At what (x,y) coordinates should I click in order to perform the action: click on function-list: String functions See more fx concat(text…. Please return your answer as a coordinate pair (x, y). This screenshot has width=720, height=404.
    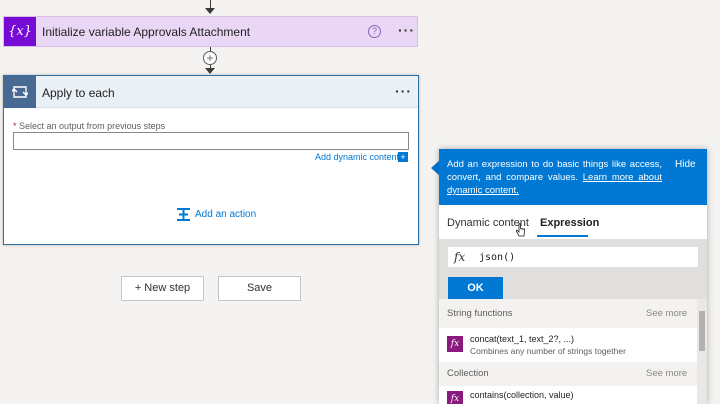
    Looking at the image, I should click on (573, 351).